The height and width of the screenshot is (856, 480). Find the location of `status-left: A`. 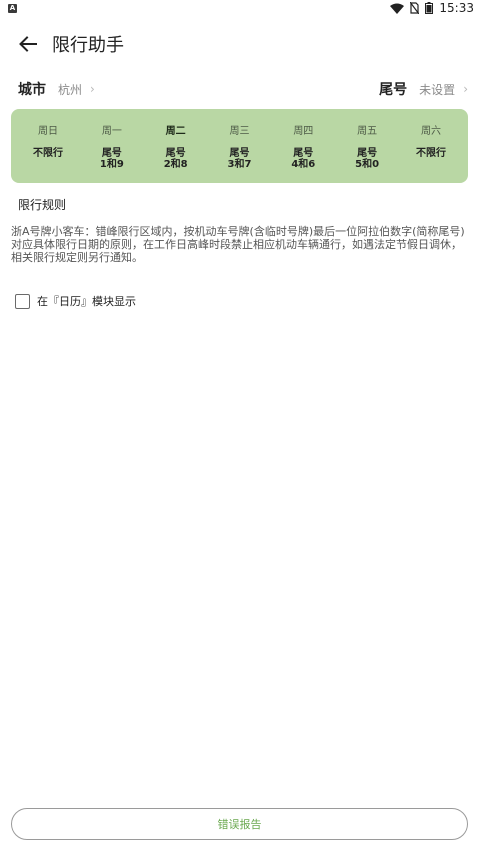

status-left: A is located at coordinates (12, 8).